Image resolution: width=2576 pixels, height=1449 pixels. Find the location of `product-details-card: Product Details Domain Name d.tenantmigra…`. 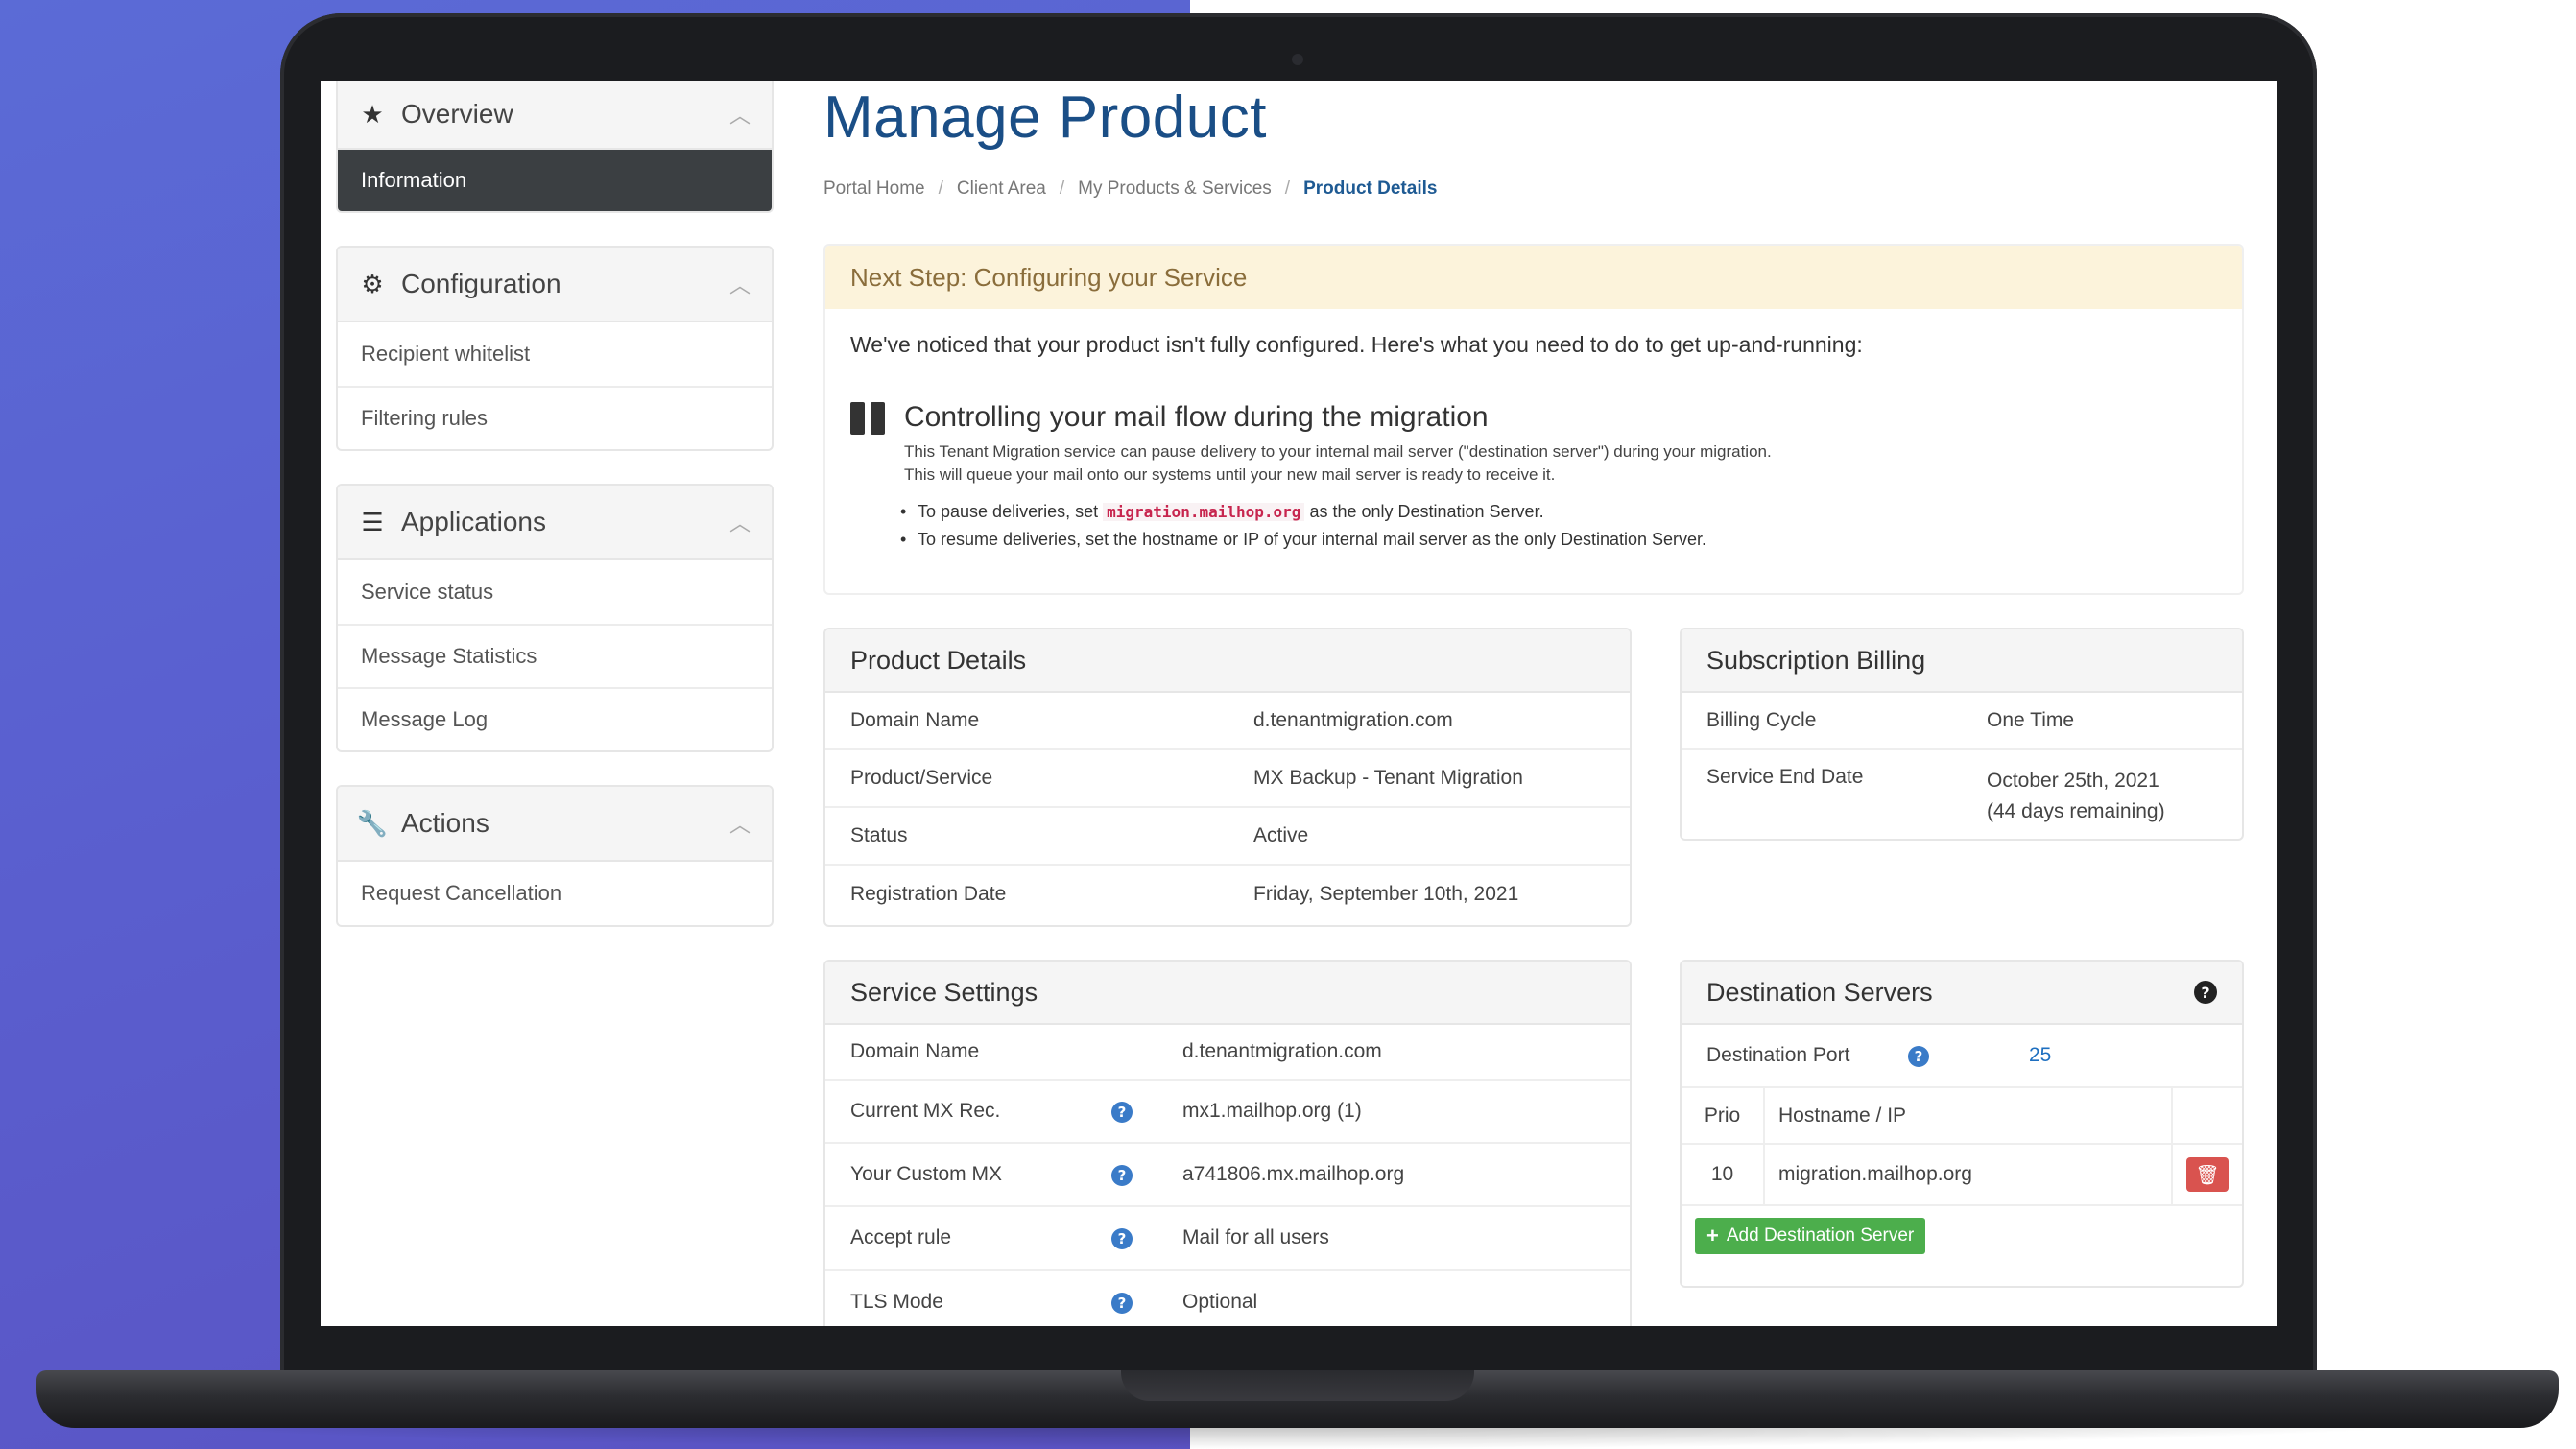

product-details-card: Product Details Domain Name d.tenantmigra… is located at coordinates (1227, 777).